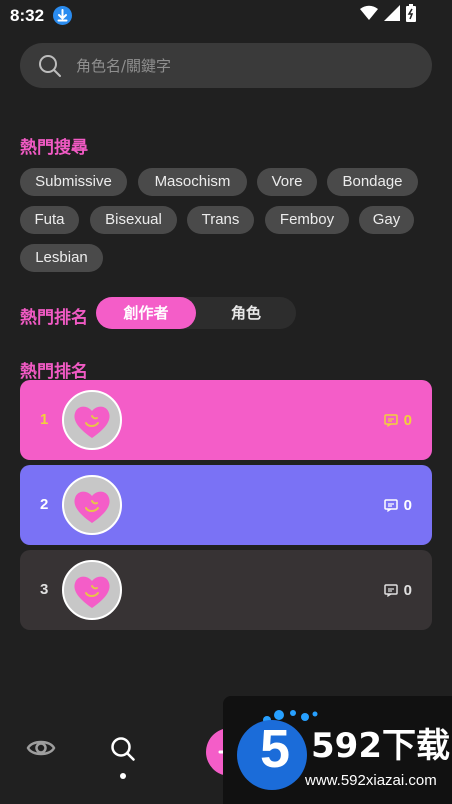  Describe the element at coordinates (61, 258) in the screenshot. I see `tag-lesbian: Lesbian` at that location.